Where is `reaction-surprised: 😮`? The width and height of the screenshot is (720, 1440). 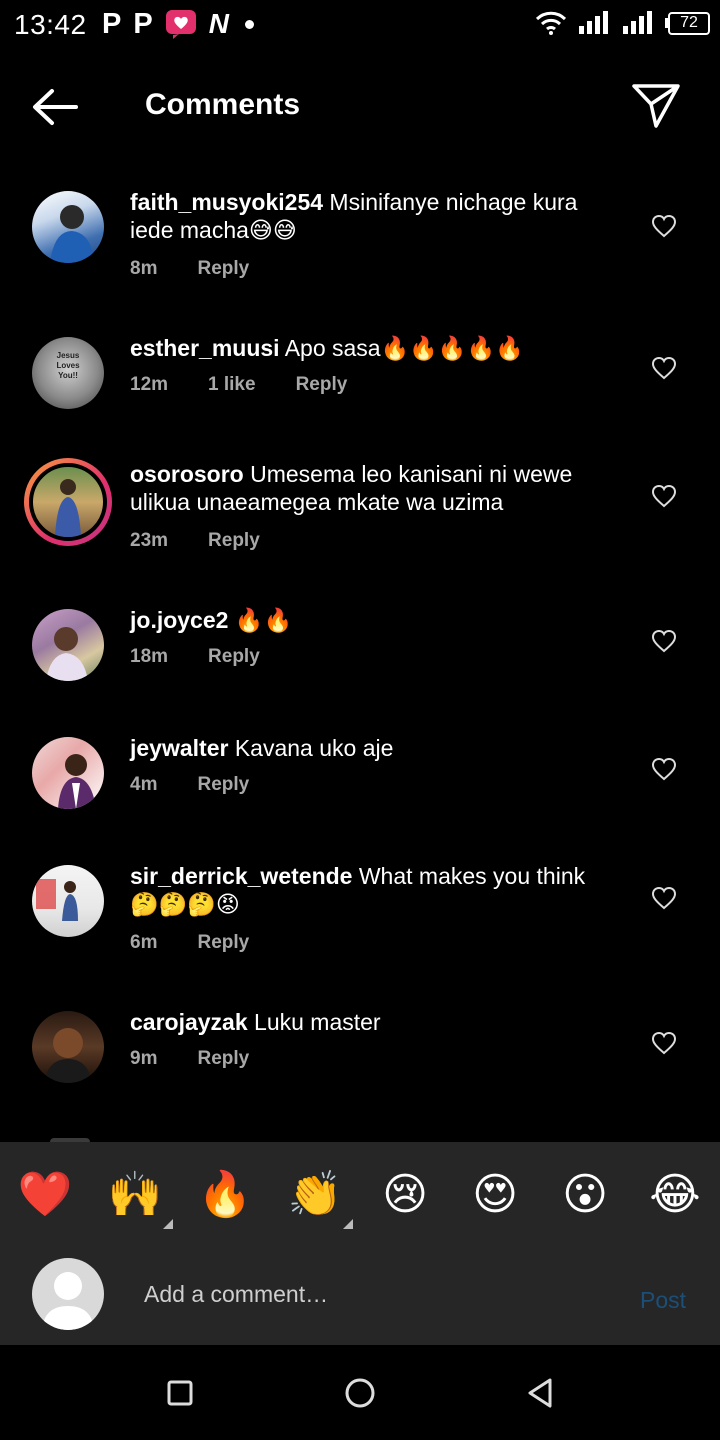 reaction-surprised: 😮 is located at coordinates (585, 1195).